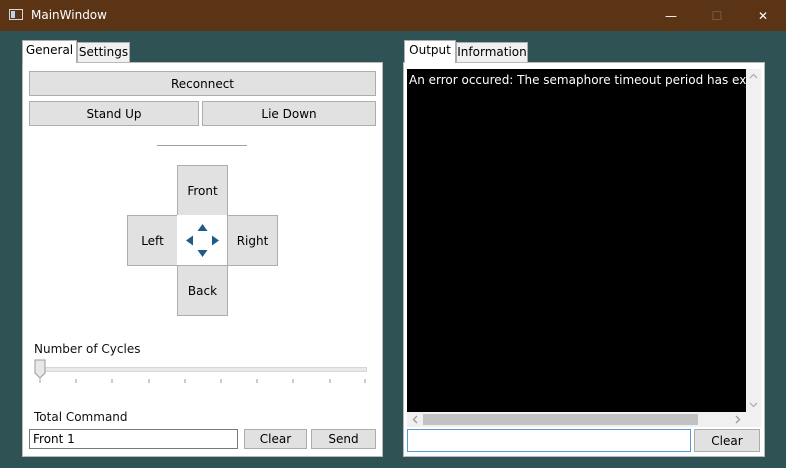 This screenshot has width=786, height=468. What do you see at coordinates (49, 51) in the screenshot?
I see `tab-general: General` at bounding box center [49, 51].